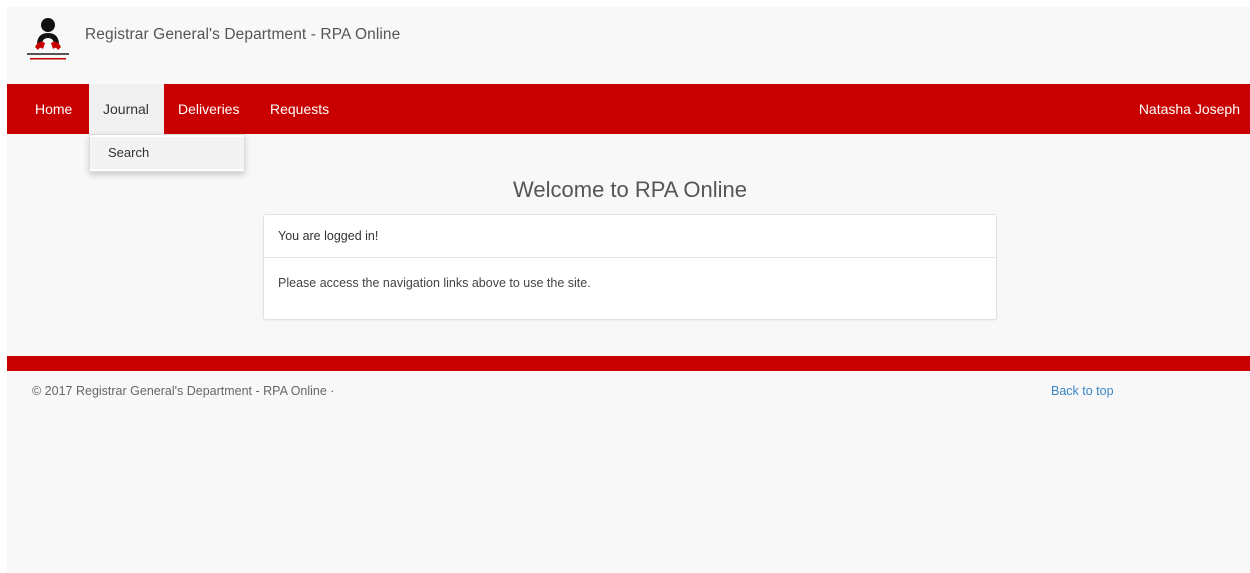 The image size is (1250, 573). What do you see at coordinates (628, 363) in the screenshot?
I see `footer-divider` at bounding box center [628, 363].